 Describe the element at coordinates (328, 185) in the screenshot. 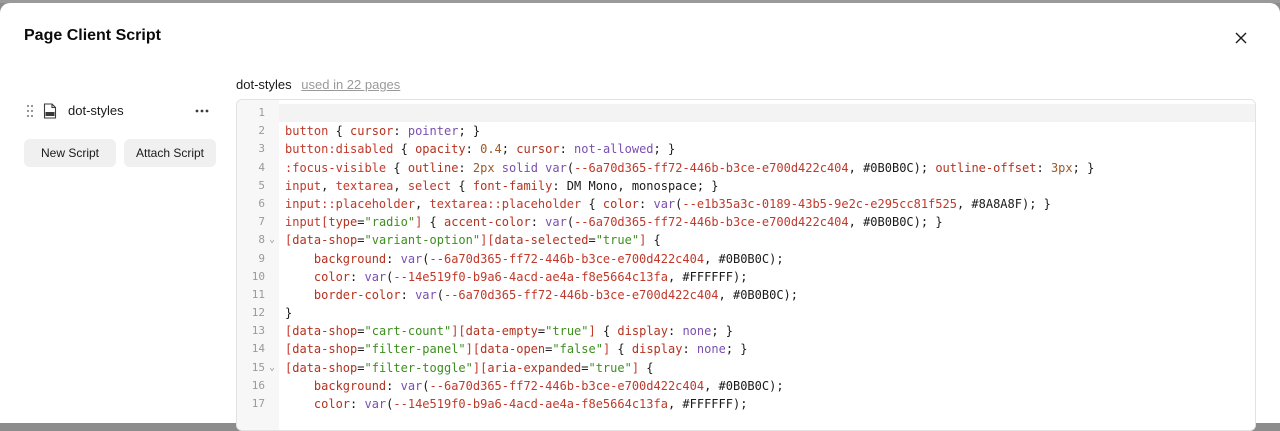

I see `code-token: ,` at that location.